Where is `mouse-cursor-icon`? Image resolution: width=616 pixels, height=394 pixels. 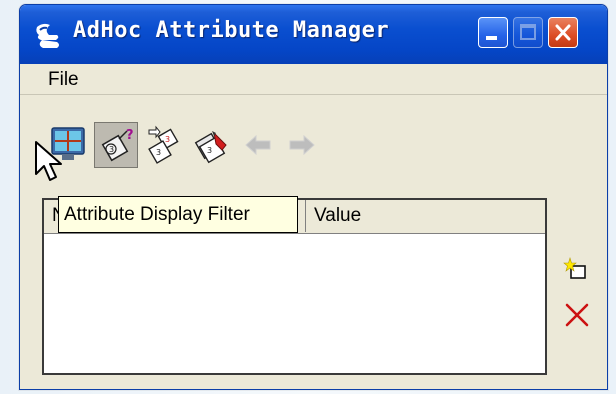 mouse-cursor-icon is located at coordinates (48, 161).